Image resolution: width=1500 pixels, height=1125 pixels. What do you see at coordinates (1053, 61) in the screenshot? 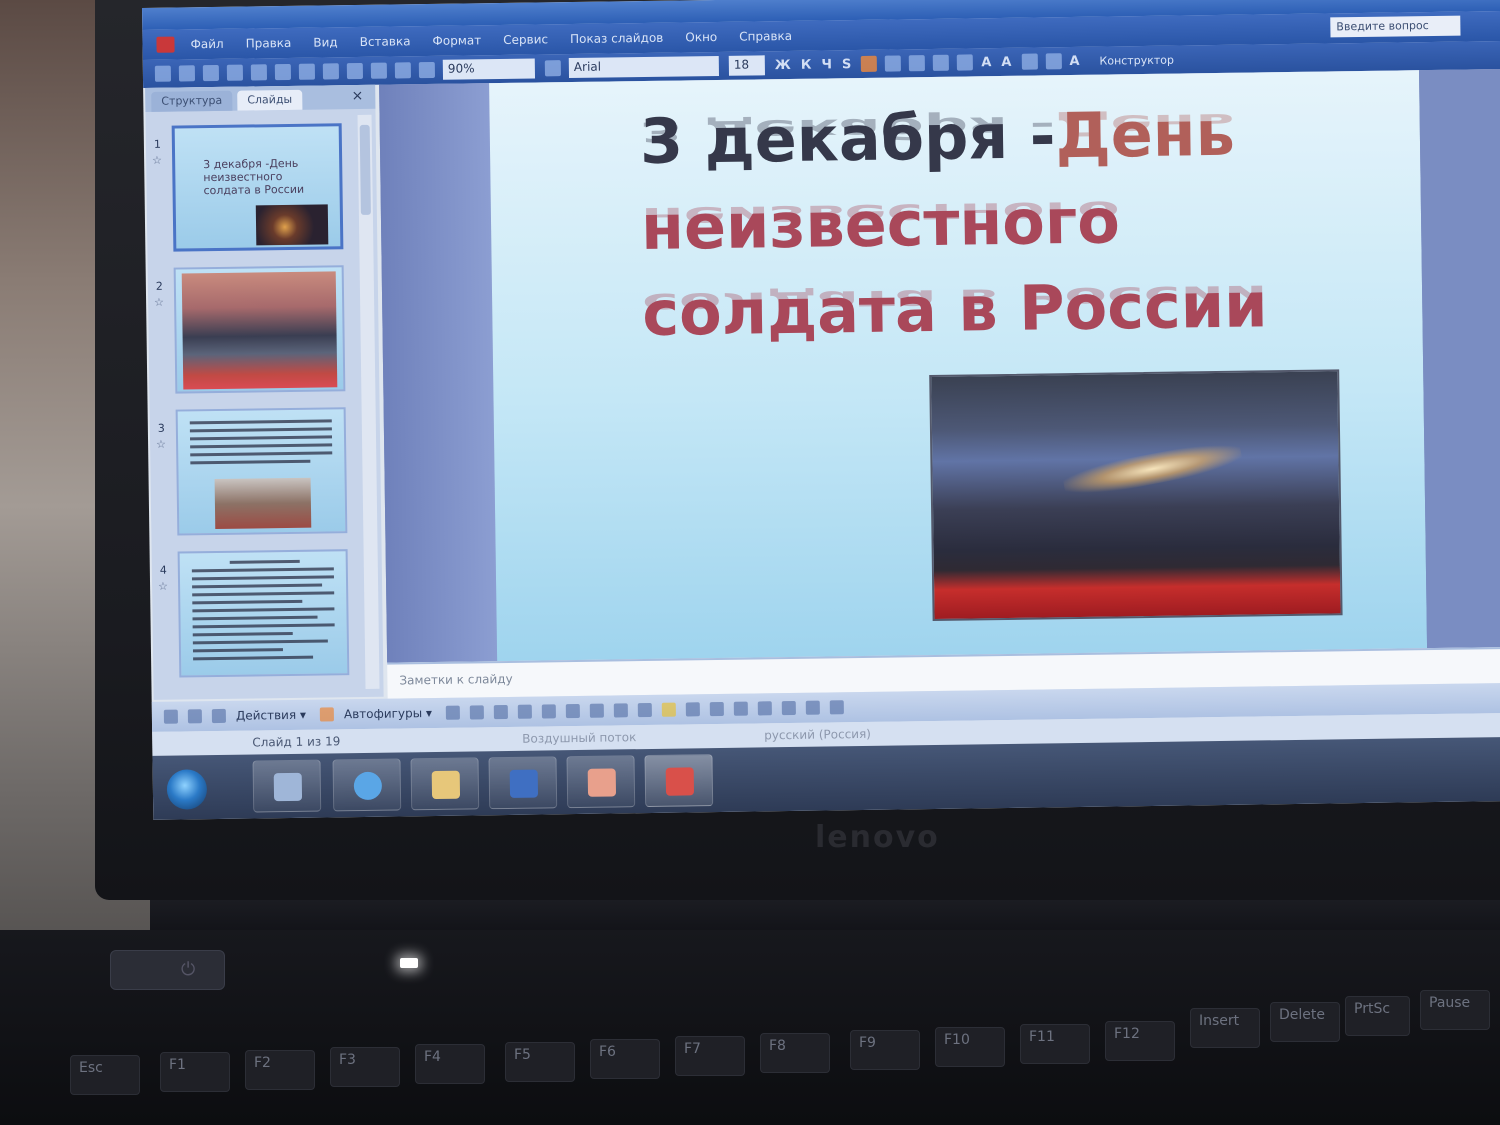
I see `indent-increase-icon` at bounding box center [1053, 61].